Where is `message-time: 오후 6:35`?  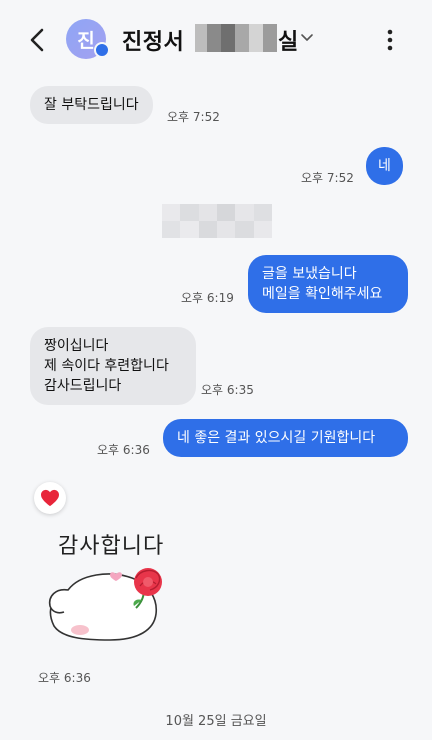
message-time: 오후 6:35 is located at coordinates (227, 390).